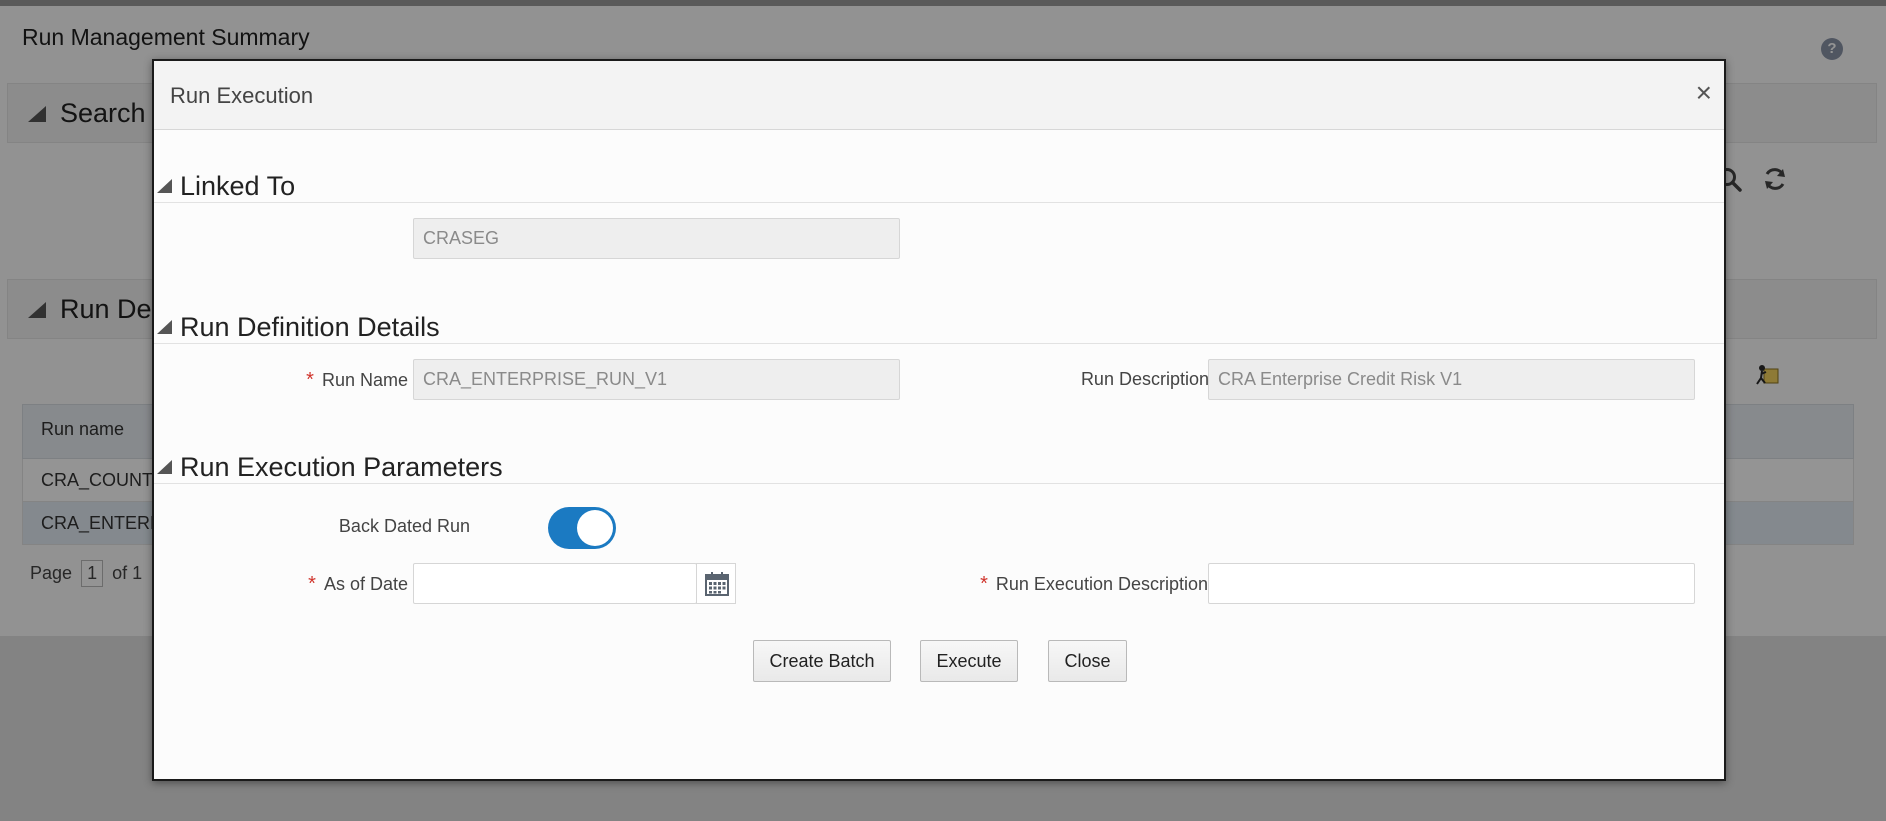  What do you see at coordinates (1144, 379) in the screenshot?
I see `run-description-label: Run Description` at bounding box center [1144, 379].